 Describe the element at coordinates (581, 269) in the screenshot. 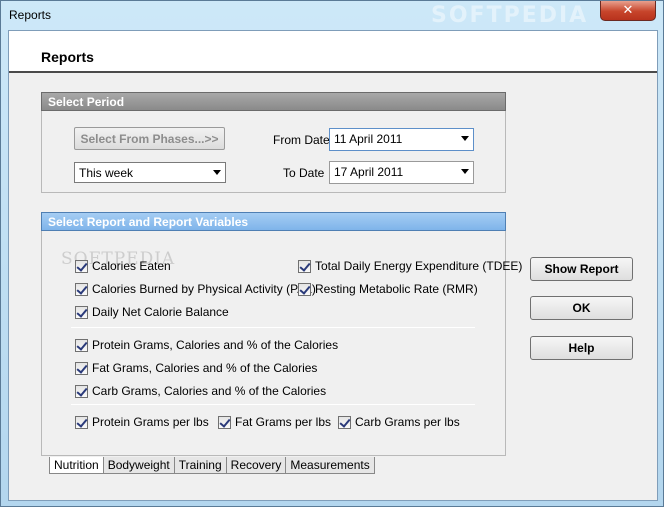

I see `show-report-button: Show Report` at that location.